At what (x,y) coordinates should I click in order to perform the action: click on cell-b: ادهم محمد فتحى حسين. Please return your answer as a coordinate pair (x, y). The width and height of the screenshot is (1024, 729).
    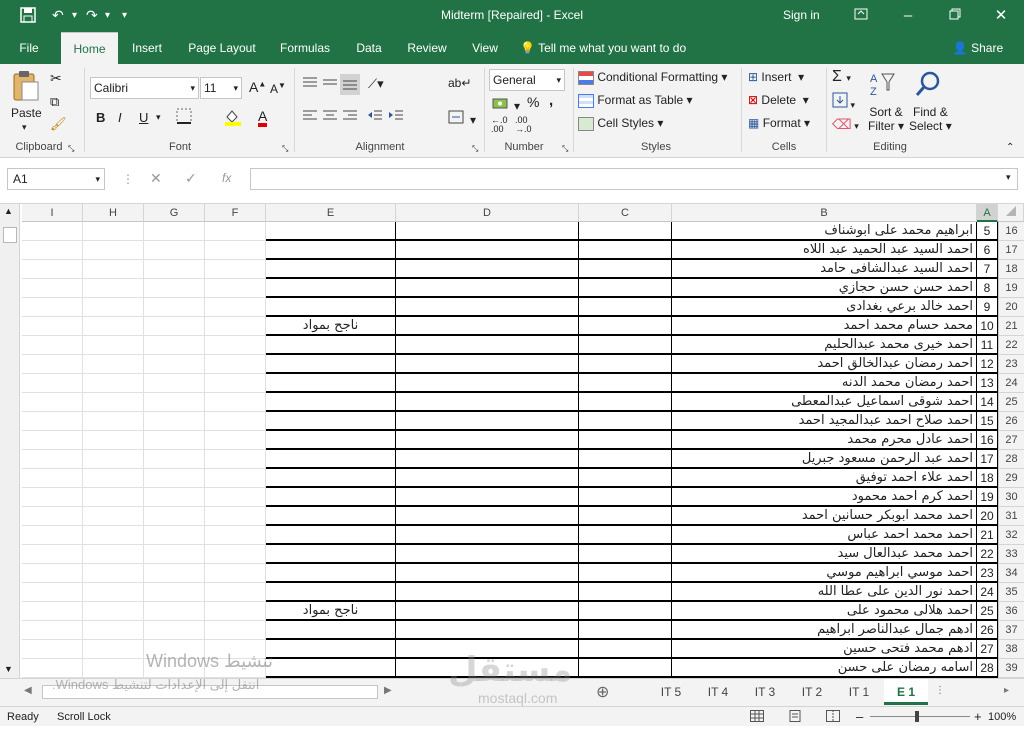
    Looking at the image, I should click on (824, 649).